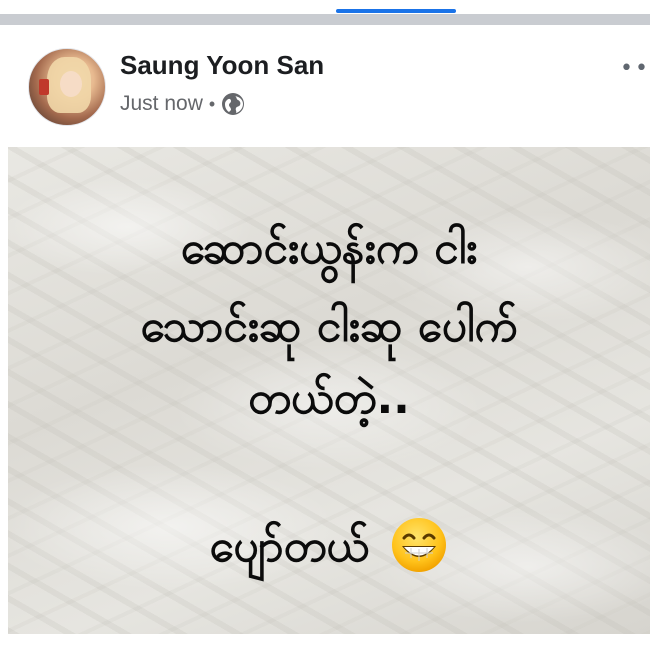  I want to click on active-tab-indicator, so click(396, 11).